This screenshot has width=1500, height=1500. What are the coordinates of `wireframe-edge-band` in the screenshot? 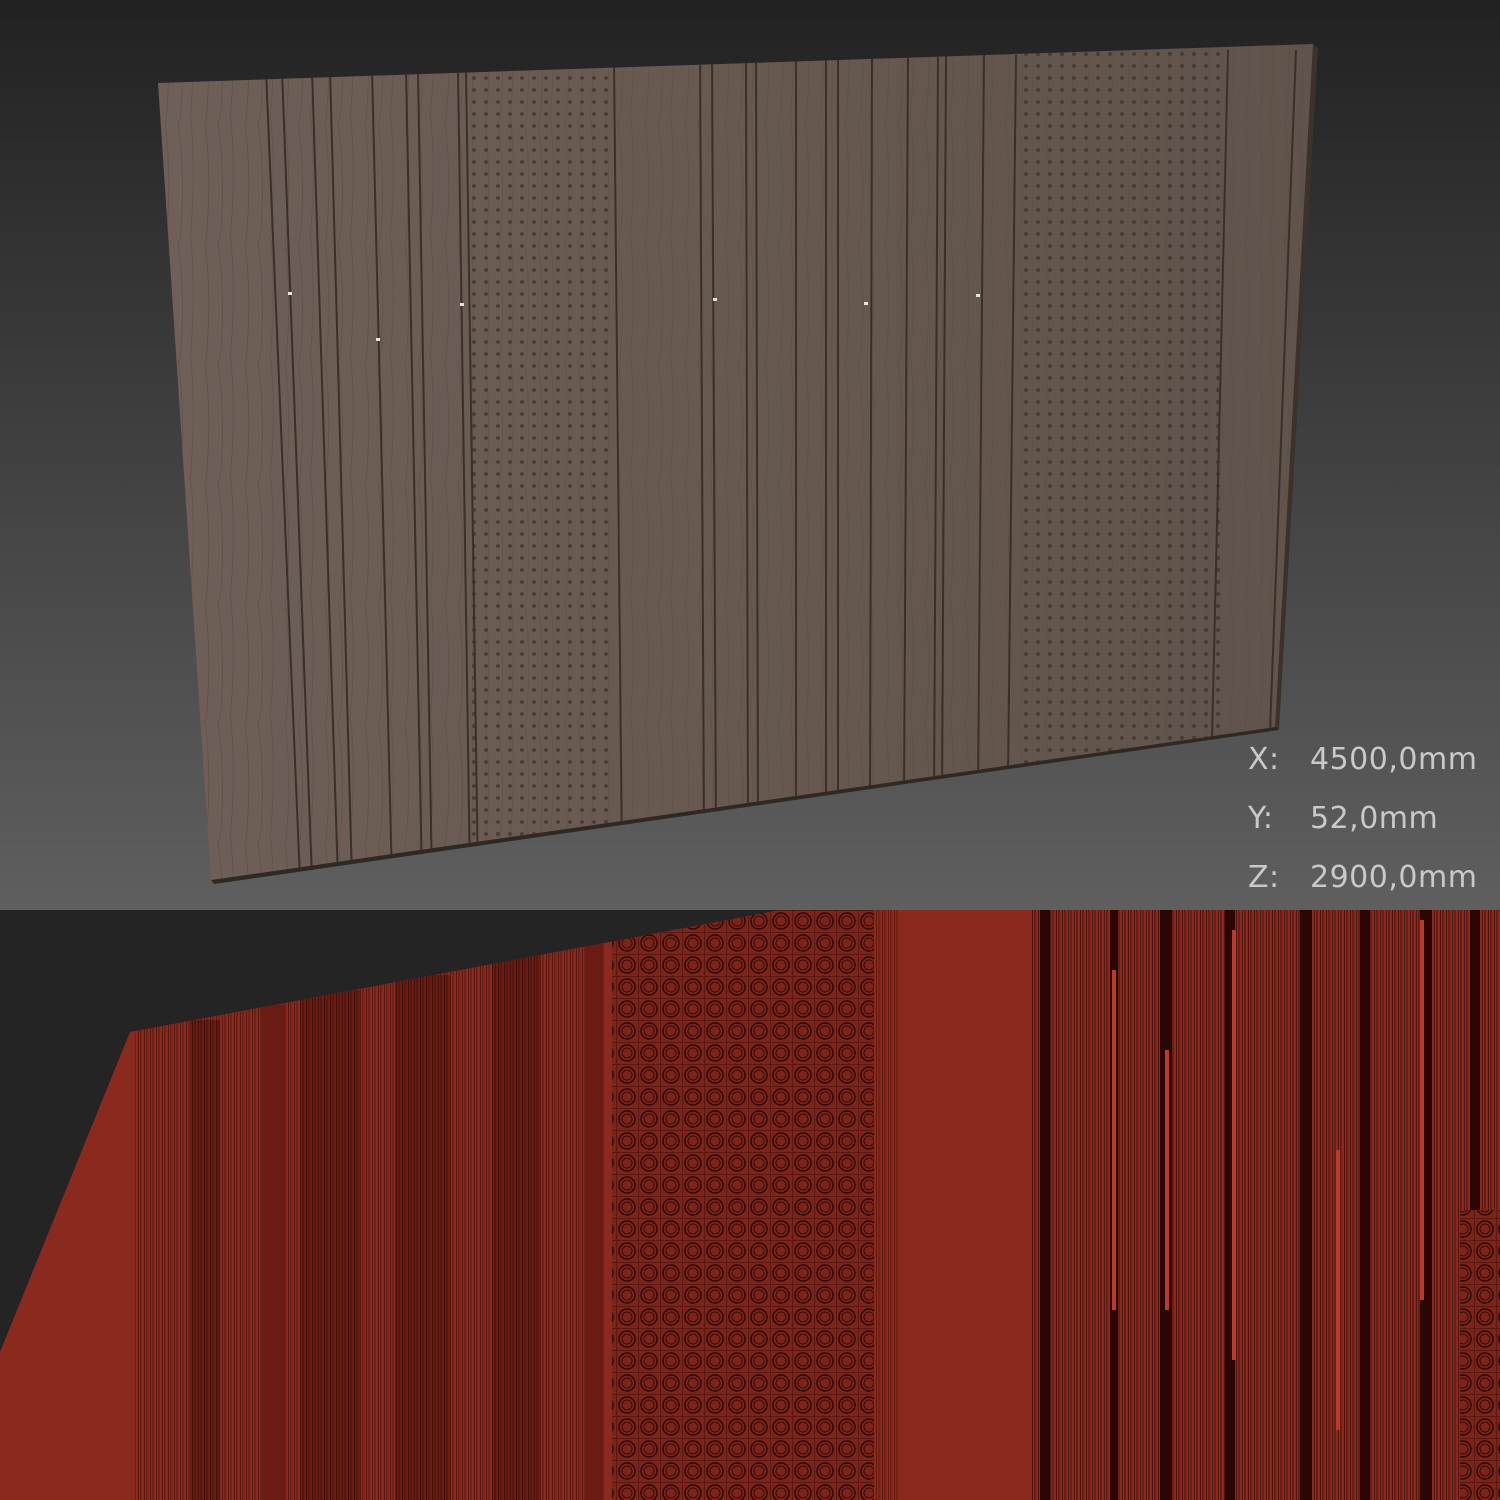 It's located at (887, 1205).